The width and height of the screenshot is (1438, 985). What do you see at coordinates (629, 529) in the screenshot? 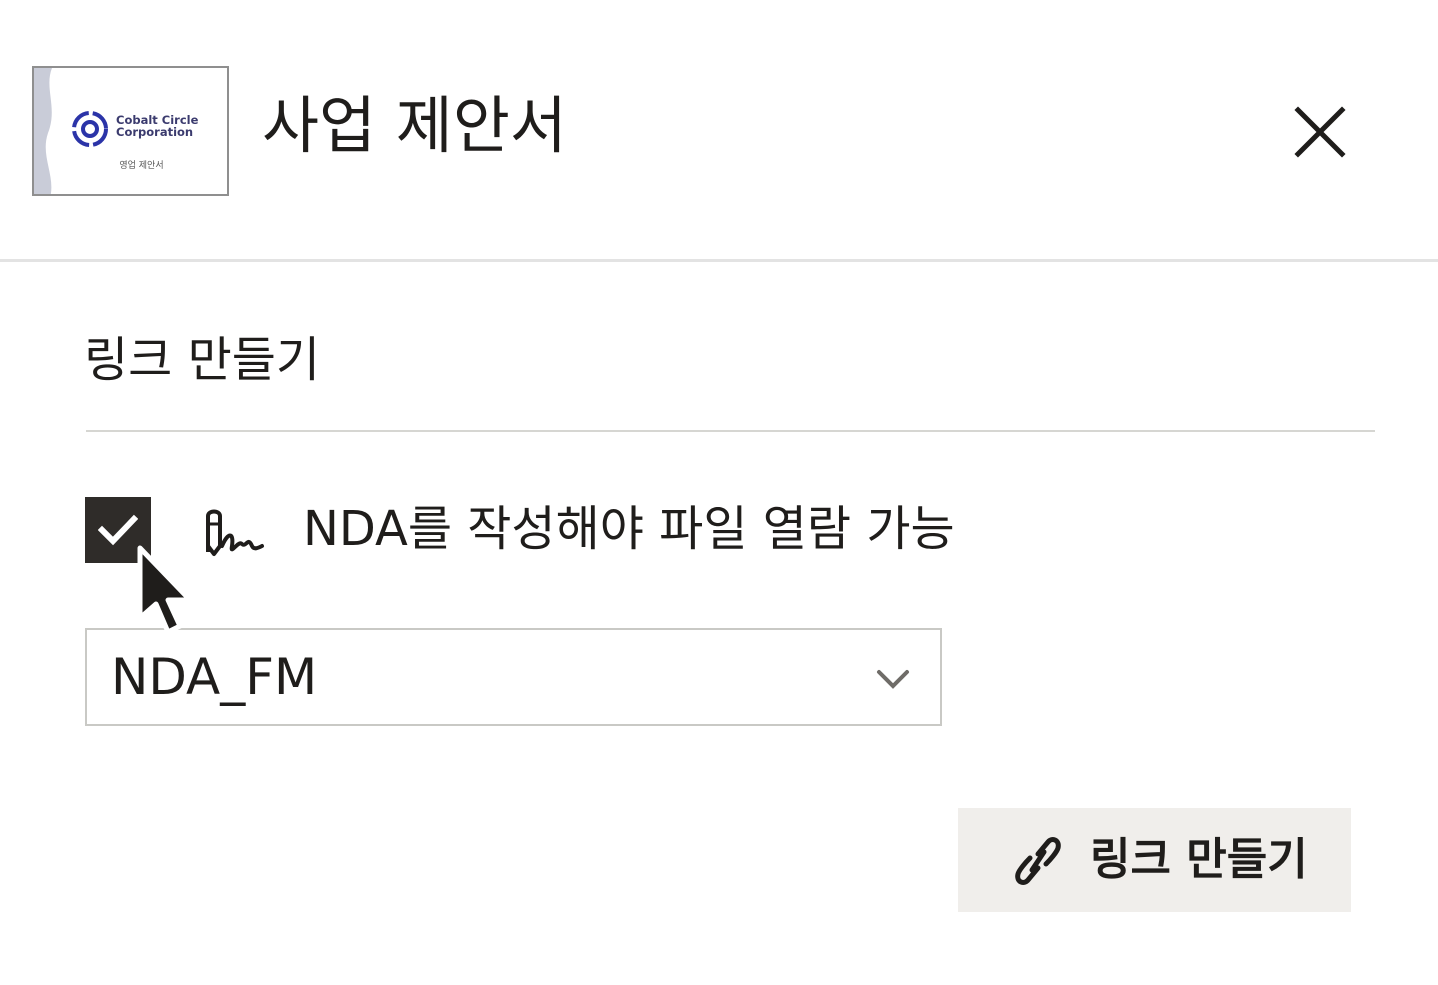
I see `nda-required-label: NDA를 작성해야 파일 열람 가능` at bounding box center [629, 529].